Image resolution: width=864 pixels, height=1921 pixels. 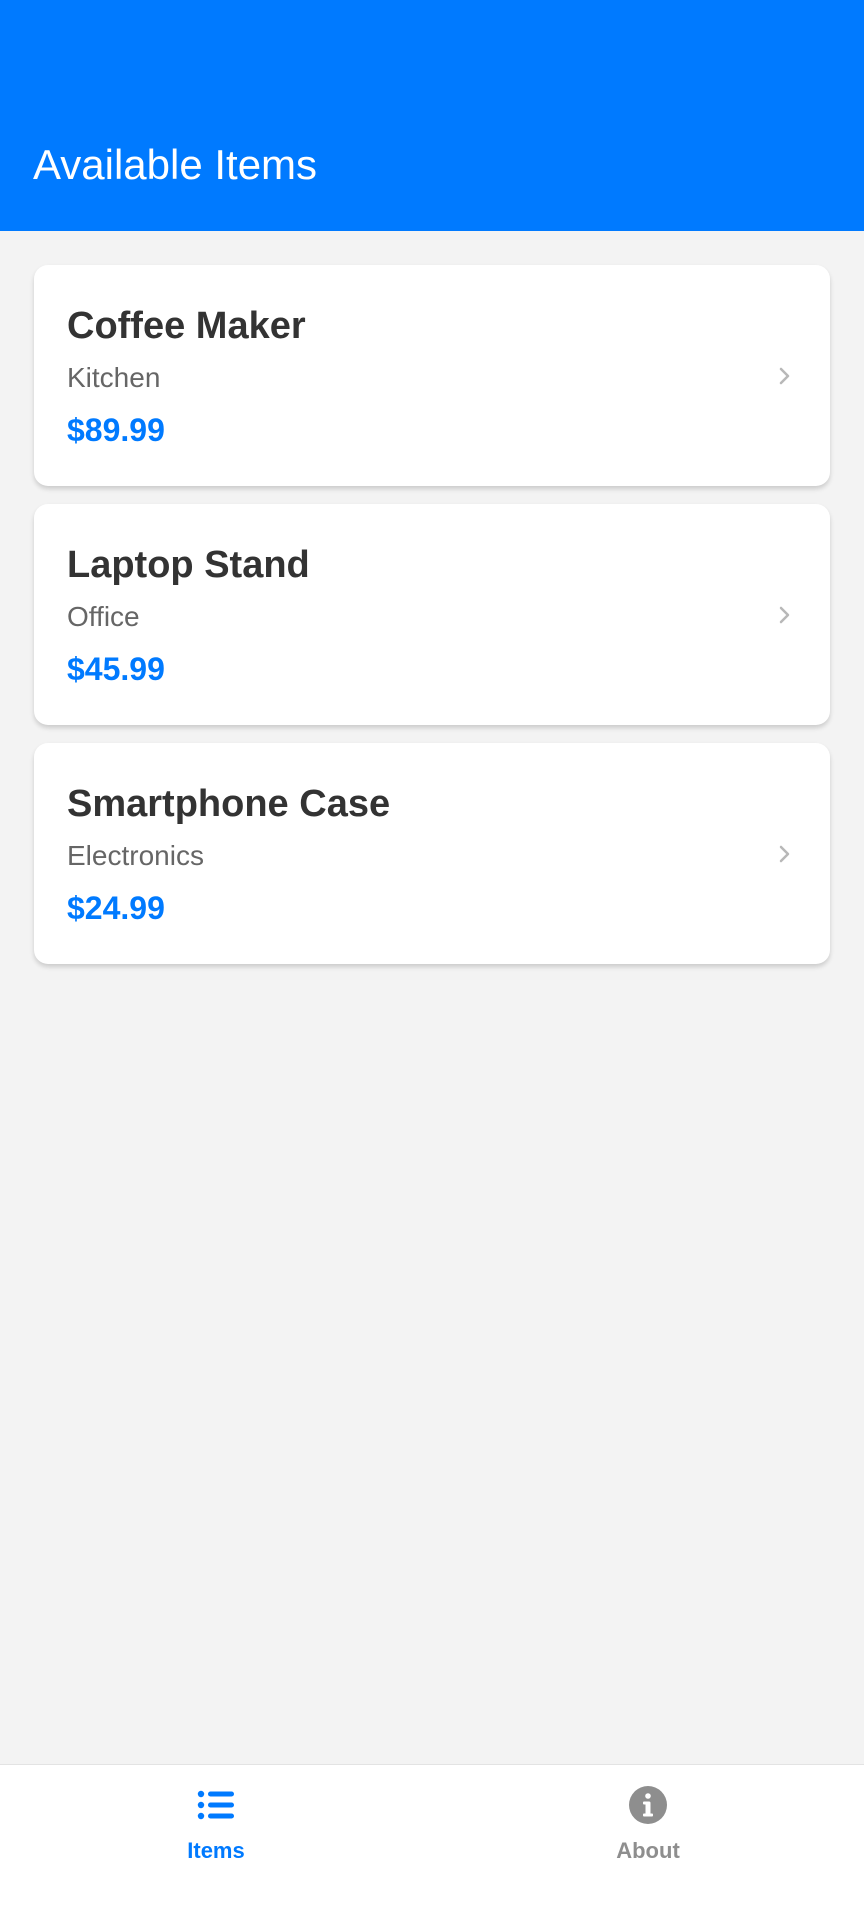 What do you see at coordinates (648, 1805) in the screenshot?
I see `info-icon` at bounding box center [648, 1805].